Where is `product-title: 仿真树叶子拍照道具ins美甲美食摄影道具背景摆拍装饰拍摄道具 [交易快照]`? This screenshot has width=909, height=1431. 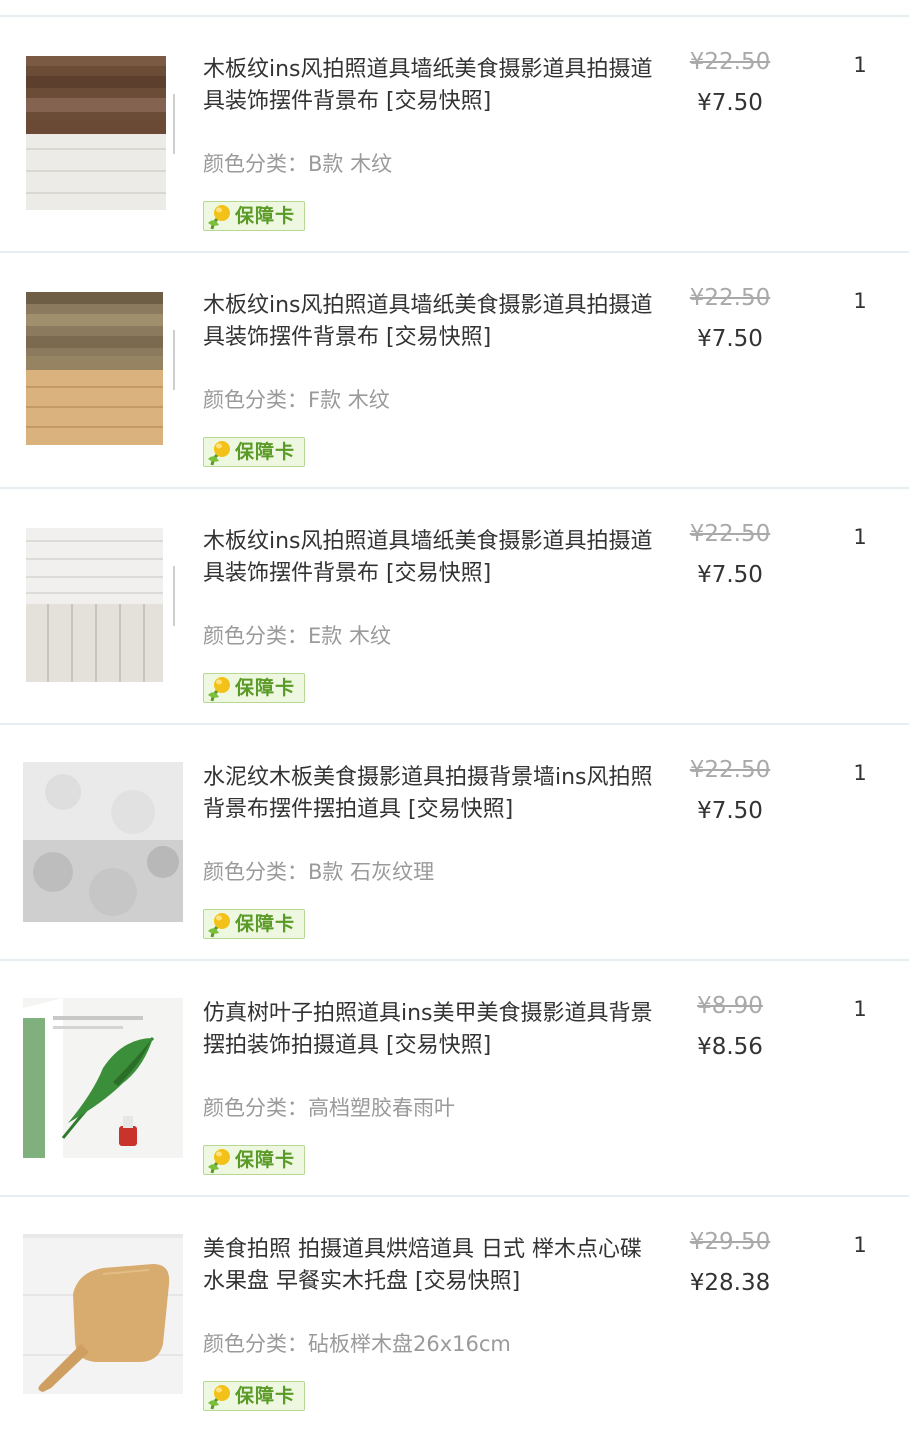
product-title: 仿真树叶子拍照道具ins美甲美食摄影道具背景摆拍装饰拍摄道具 [交易快照] is located at coordinates (428, 1030).